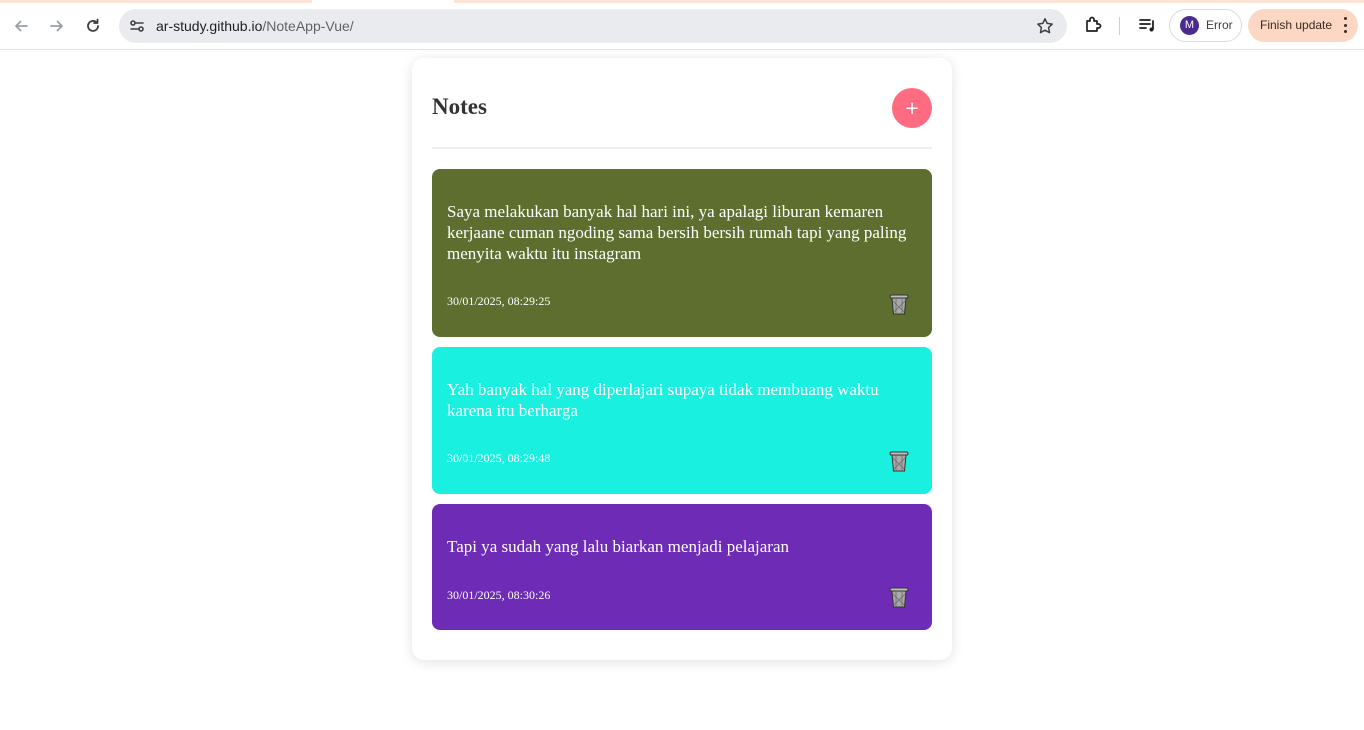 Image resolution: width=1364 pixels, height=730 pixels. Describe the element at coordinates (308, 26) in the screenshot. I see `url-path: /NoteApp-Vue/` at that location.